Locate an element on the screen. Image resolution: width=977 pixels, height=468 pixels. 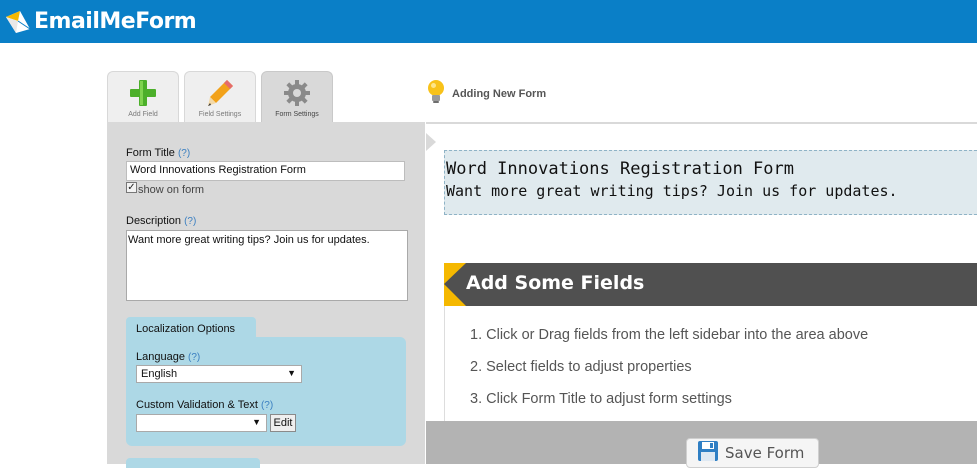
app-logo: EmailMeForm is located at coordinates (100, 21).